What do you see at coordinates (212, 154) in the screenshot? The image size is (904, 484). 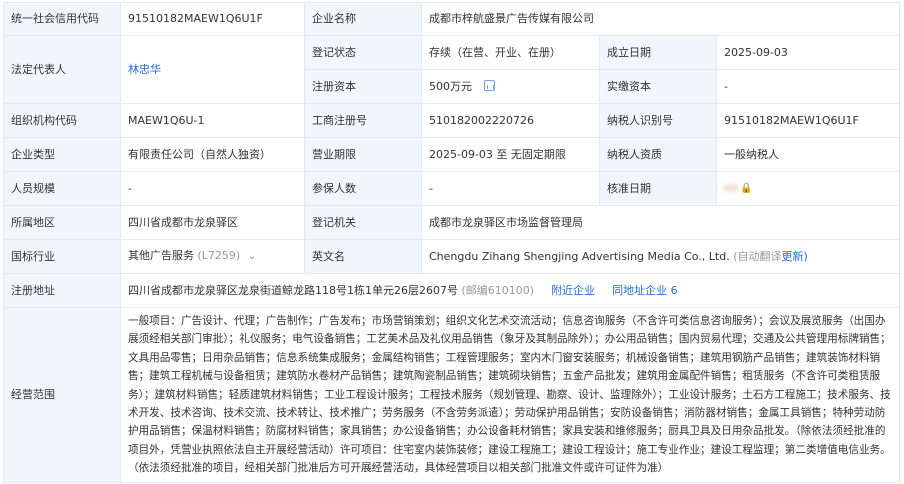 I see `company-type-value: 有限责任公司（自然人独资）` at bounding box center [212, 154].